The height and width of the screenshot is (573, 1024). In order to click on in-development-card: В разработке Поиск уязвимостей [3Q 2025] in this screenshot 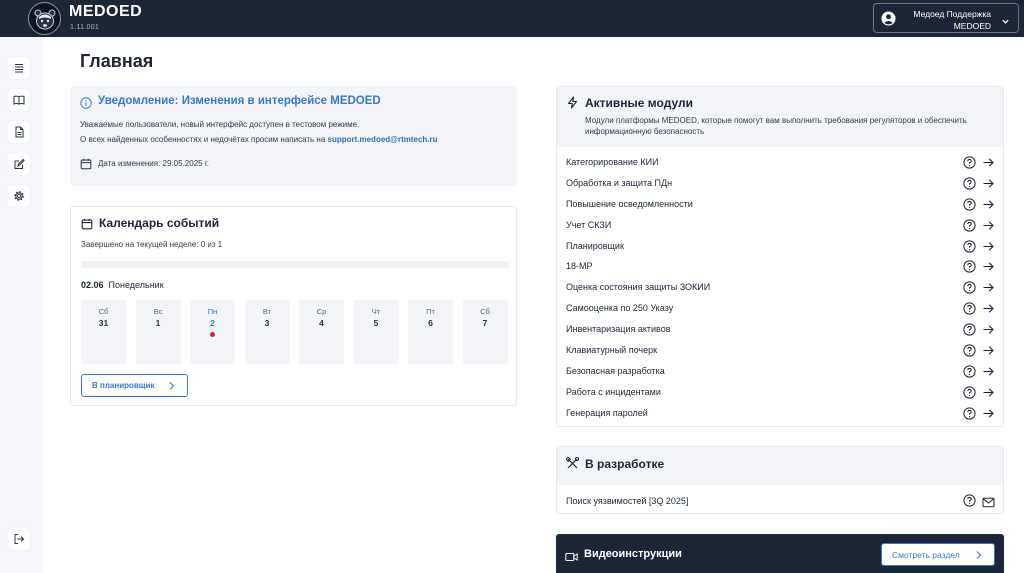, I will do `click(780, 480)`.